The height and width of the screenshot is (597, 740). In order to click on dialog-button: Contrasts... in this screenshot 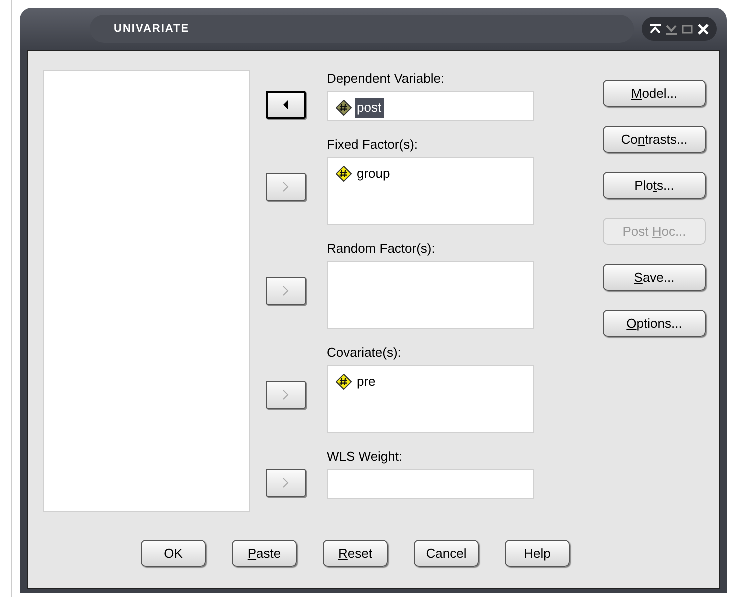, I will do `click(654, 139)`.